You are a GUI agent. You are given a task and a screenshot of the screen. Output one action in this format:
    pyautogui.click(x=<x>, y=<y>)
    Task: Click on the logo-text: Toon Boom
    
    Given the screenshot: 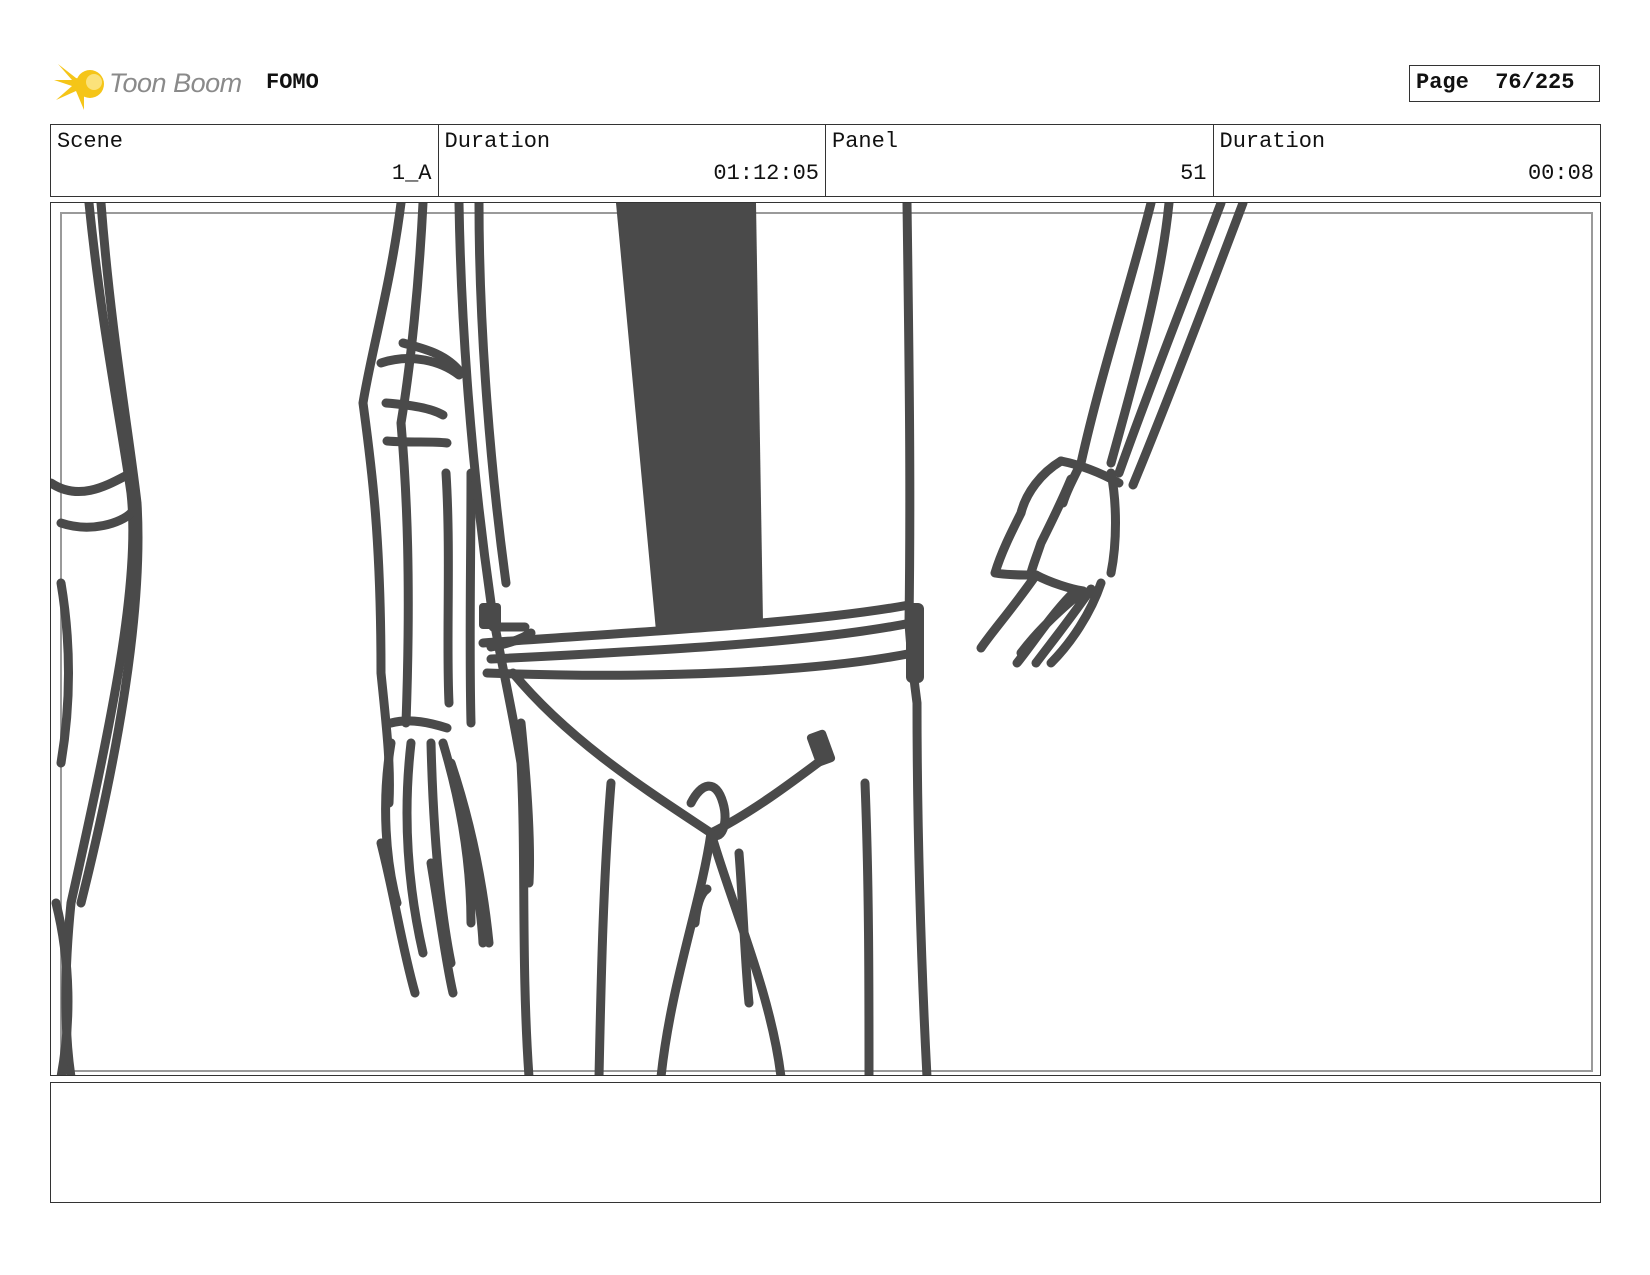 What is the action you would take?
    pyautogui.click(x=175, y=83)
    